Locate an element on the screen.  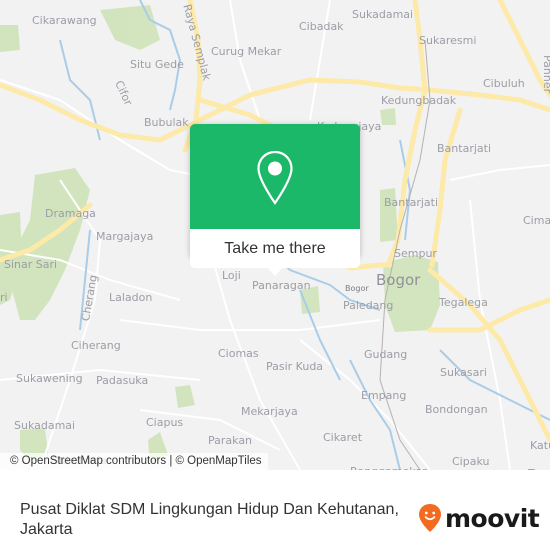
take-me-there-button: Take me there is located at coordinates (274, 248).